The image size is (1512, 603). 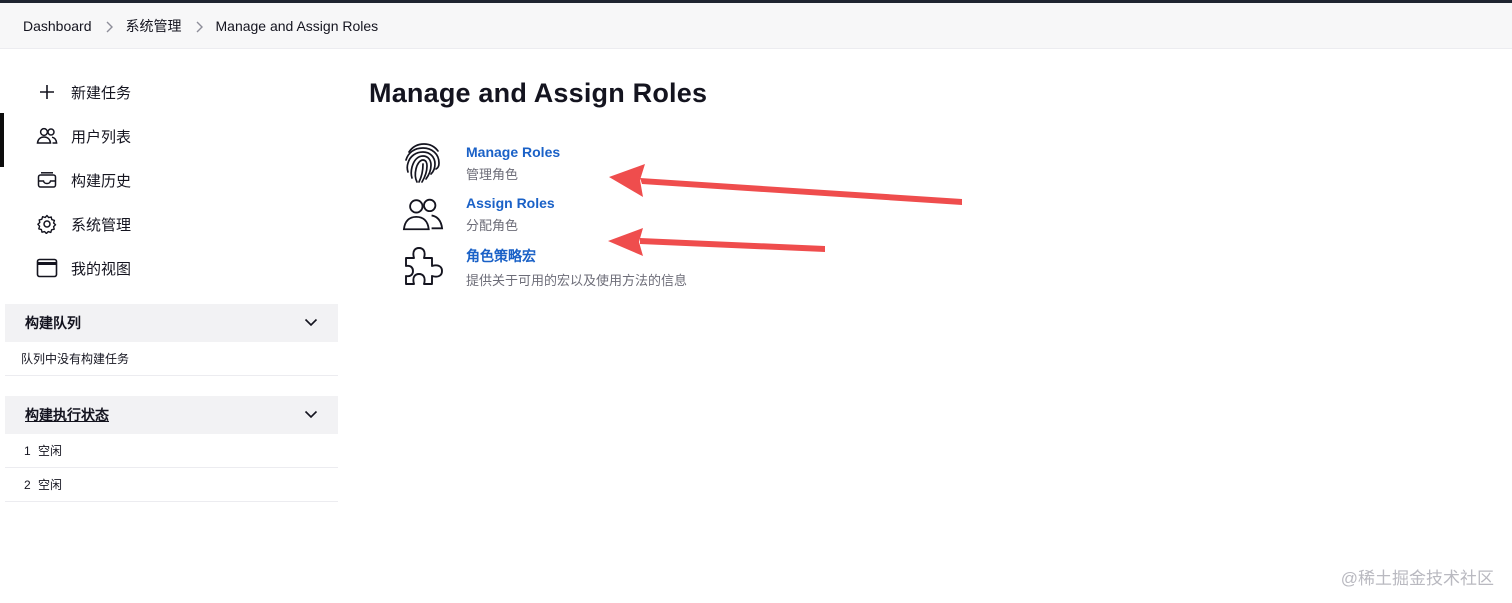 What do you see at coordinates (171, 136) in the screenshot?
I see `sidebar-item-users: 用户列表` at bounding box center [171, 136].